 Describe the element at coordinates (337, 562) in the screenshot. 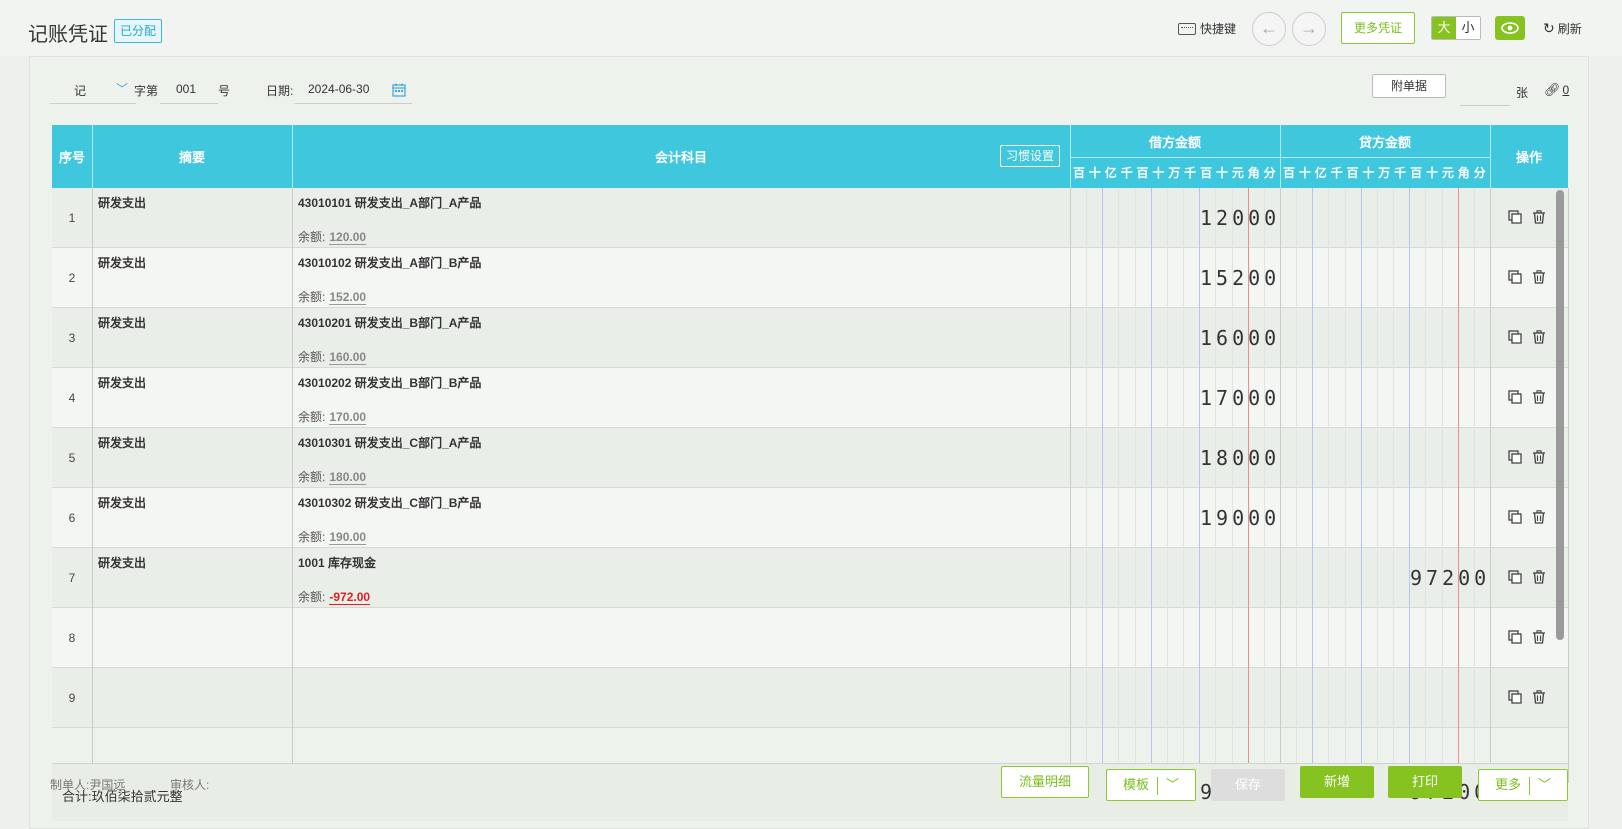

I see `row-account: 1001 库存现金` at that location.